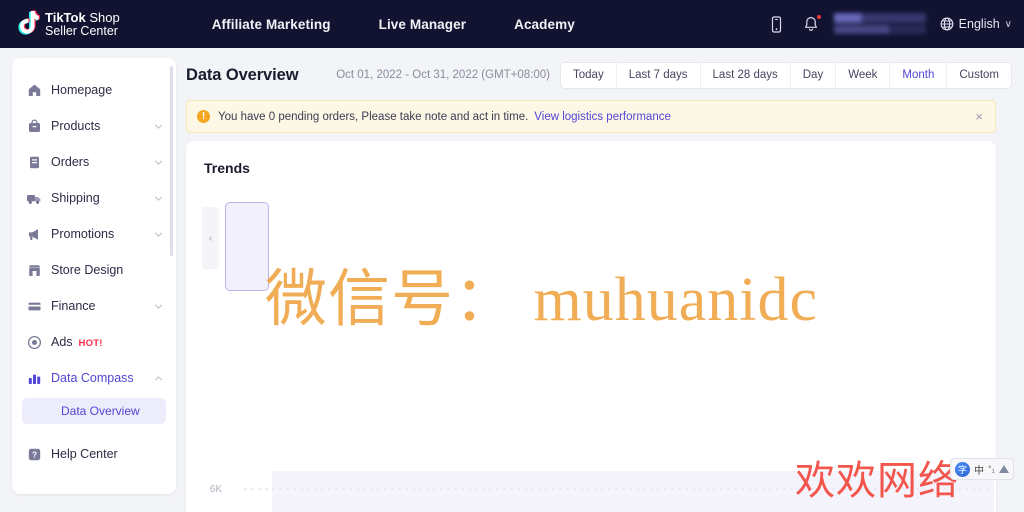 The image size is (1024, 512). I want to click on bar-chart-icon, so click(34, 378).